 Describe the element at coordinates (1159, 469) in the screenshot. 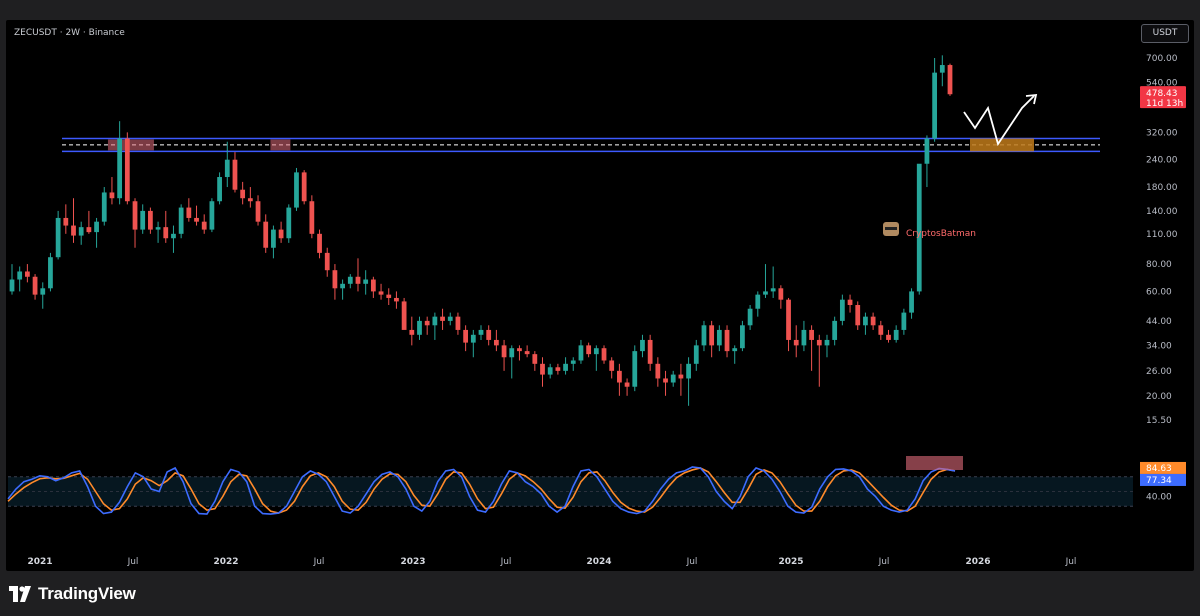

I see `stoch-k-value: 84.63` at that location.